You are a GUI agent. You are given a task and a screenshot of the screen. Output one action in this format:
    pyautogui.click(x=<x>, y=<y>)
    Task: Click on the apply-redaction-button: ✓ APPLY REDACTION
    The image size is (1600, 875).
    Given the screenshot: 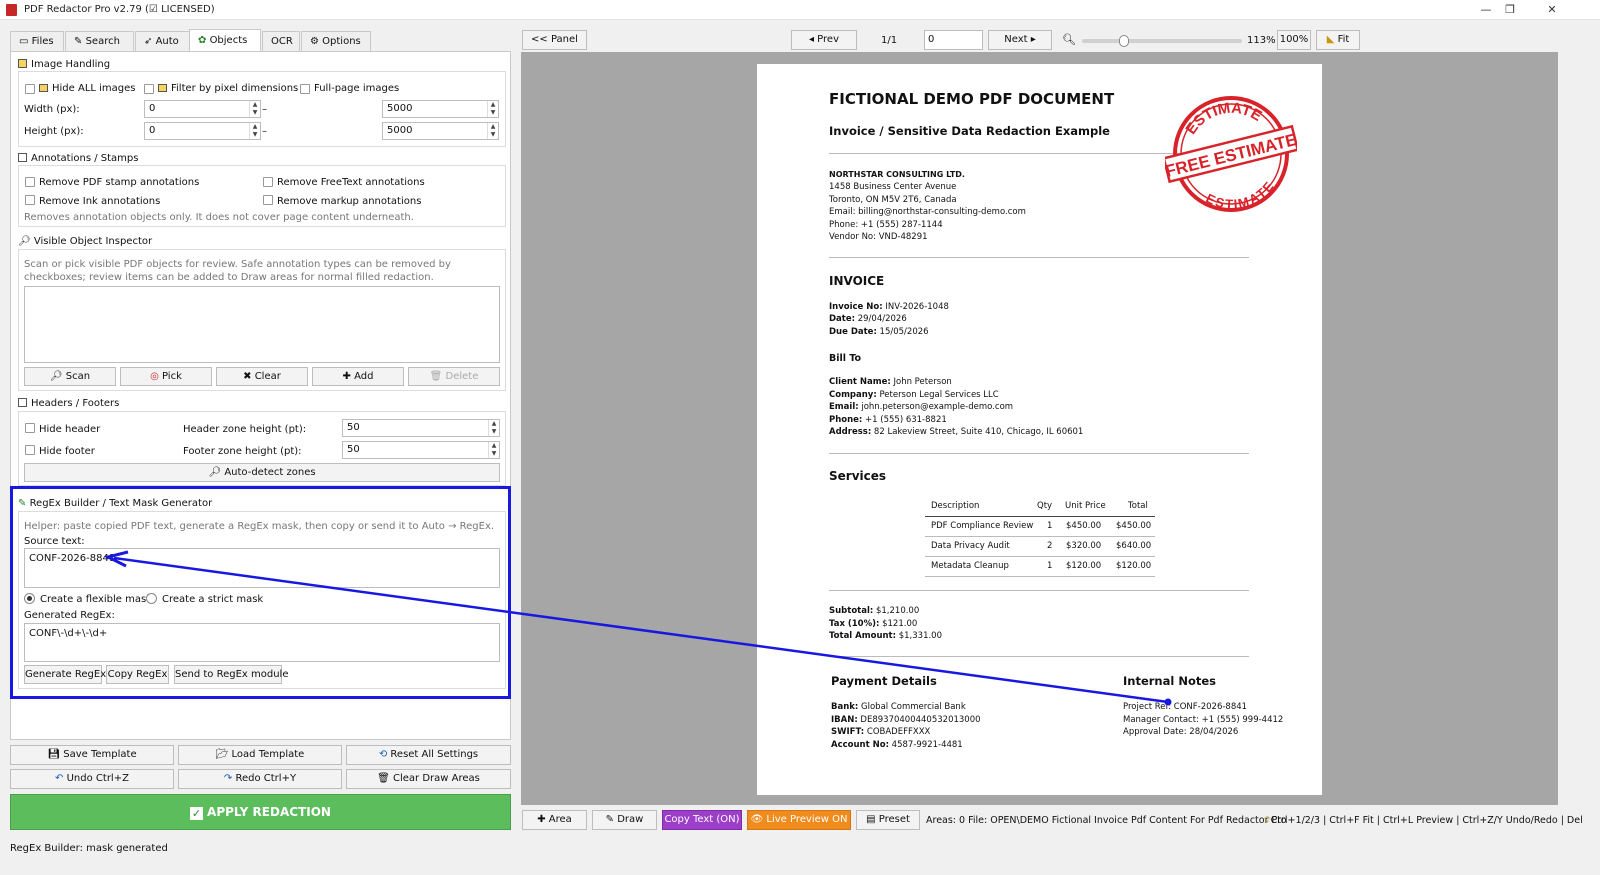 What is the action you would take?
    pyautogui.click(x=260, y=812)
    